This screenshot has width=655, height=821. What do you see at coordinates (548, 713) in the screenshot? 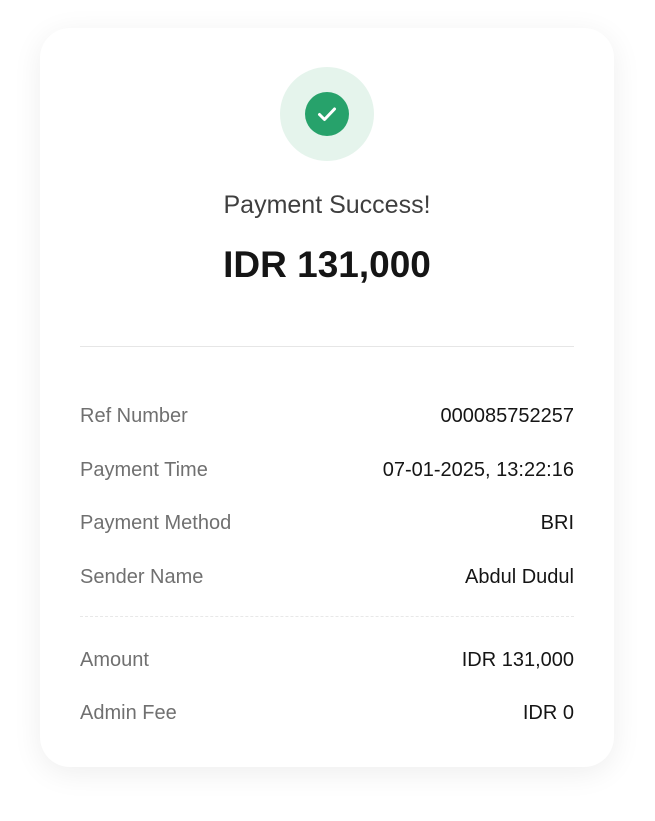
I see `summary-value: IDR 0` at bounding box center [548, 713].